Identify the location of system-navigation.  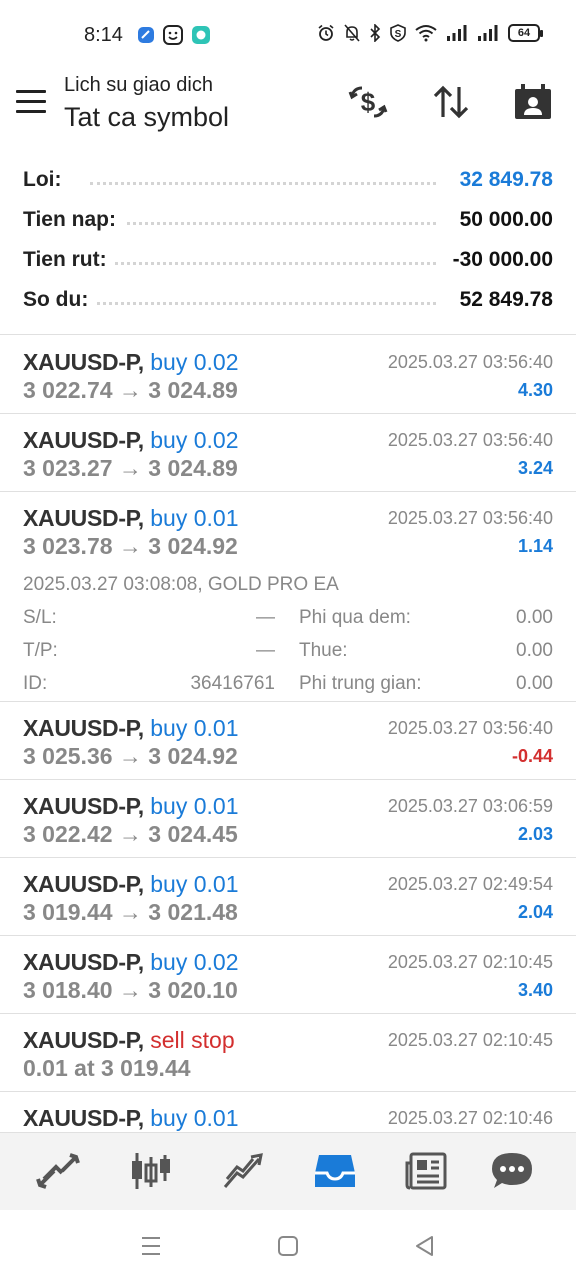
(288, 1245).